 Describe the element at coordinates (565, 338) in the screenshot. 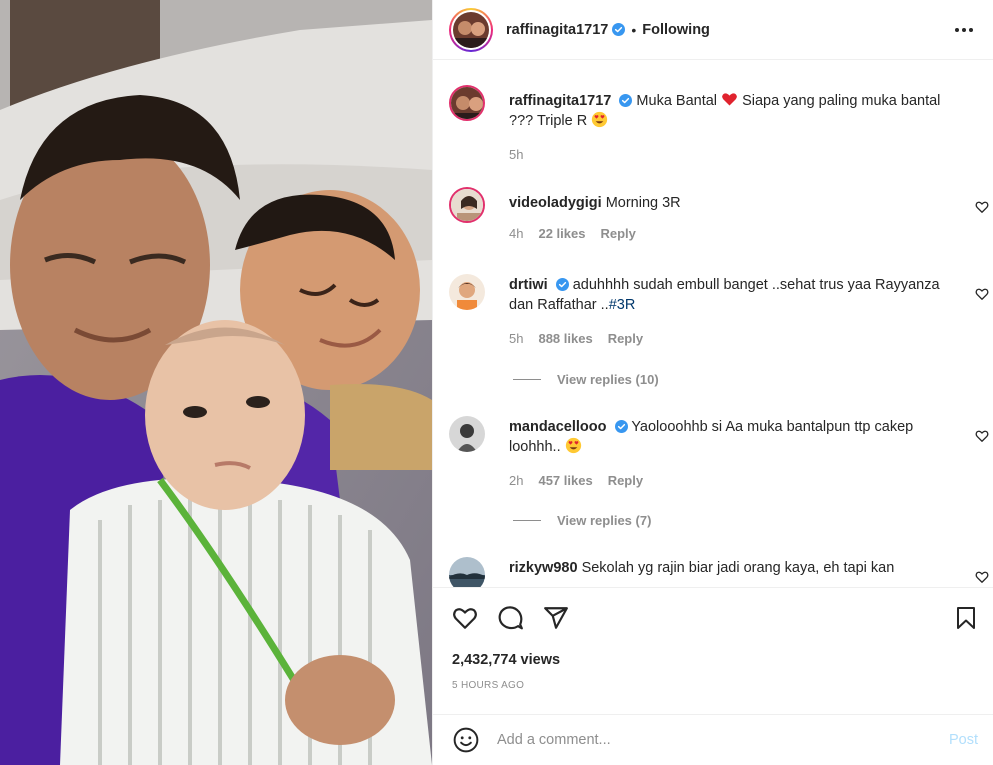

I see `comment-likes: 888 likes` at that location.